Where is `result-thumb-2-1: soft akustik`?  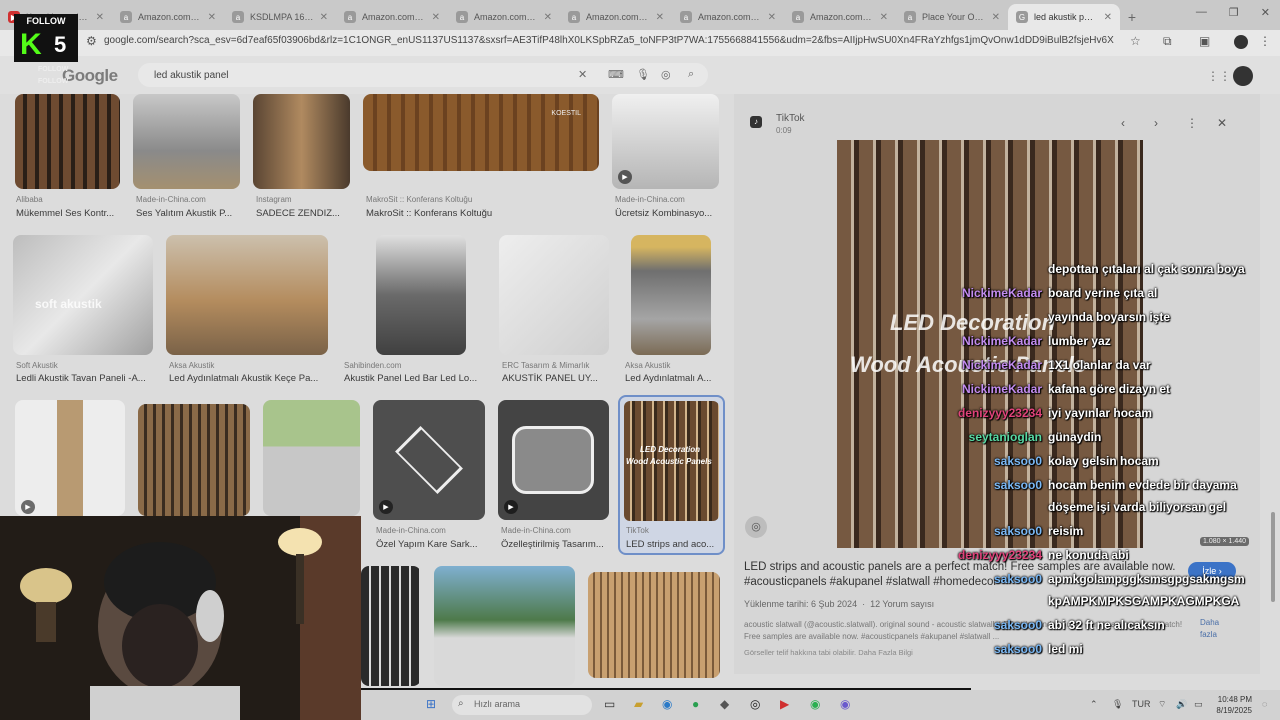
result-thumb-2-1: soft akustik is located at coordinates (83, 295).